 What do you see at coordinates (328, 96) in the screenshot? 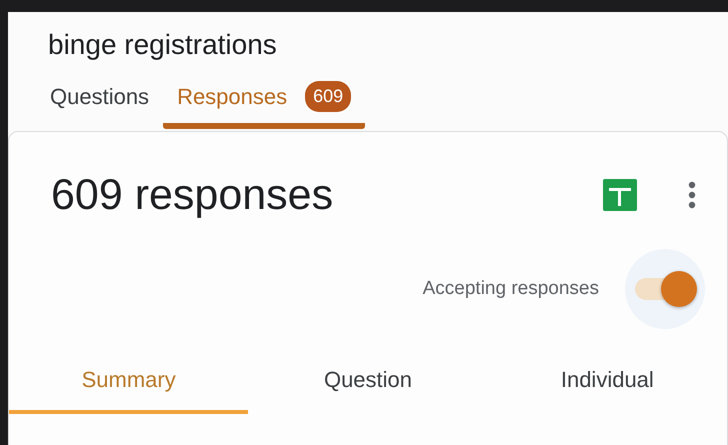
I see `count-badge: 609` at bounding box center [328, 96].